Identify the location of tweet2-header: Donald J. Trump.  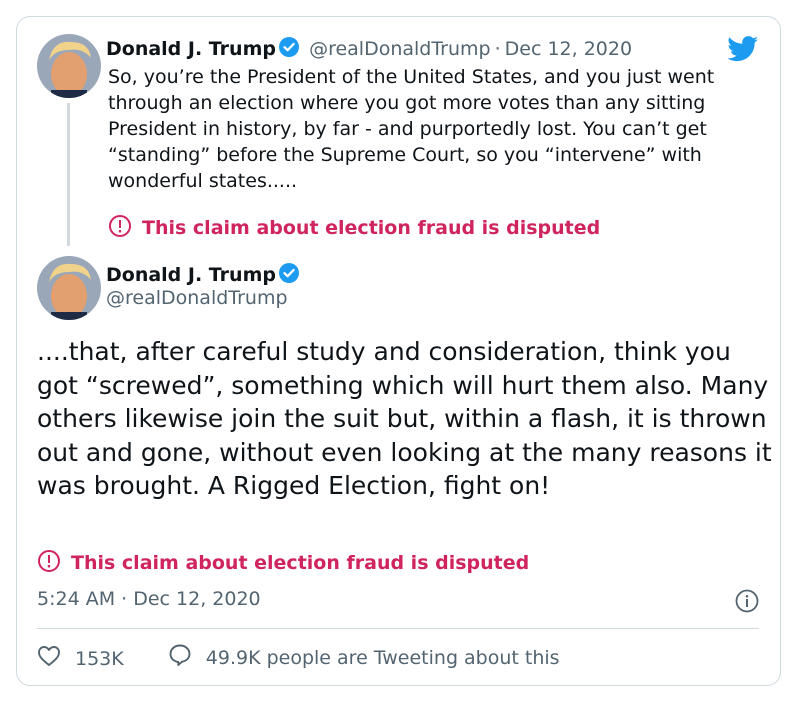
(205, 275).